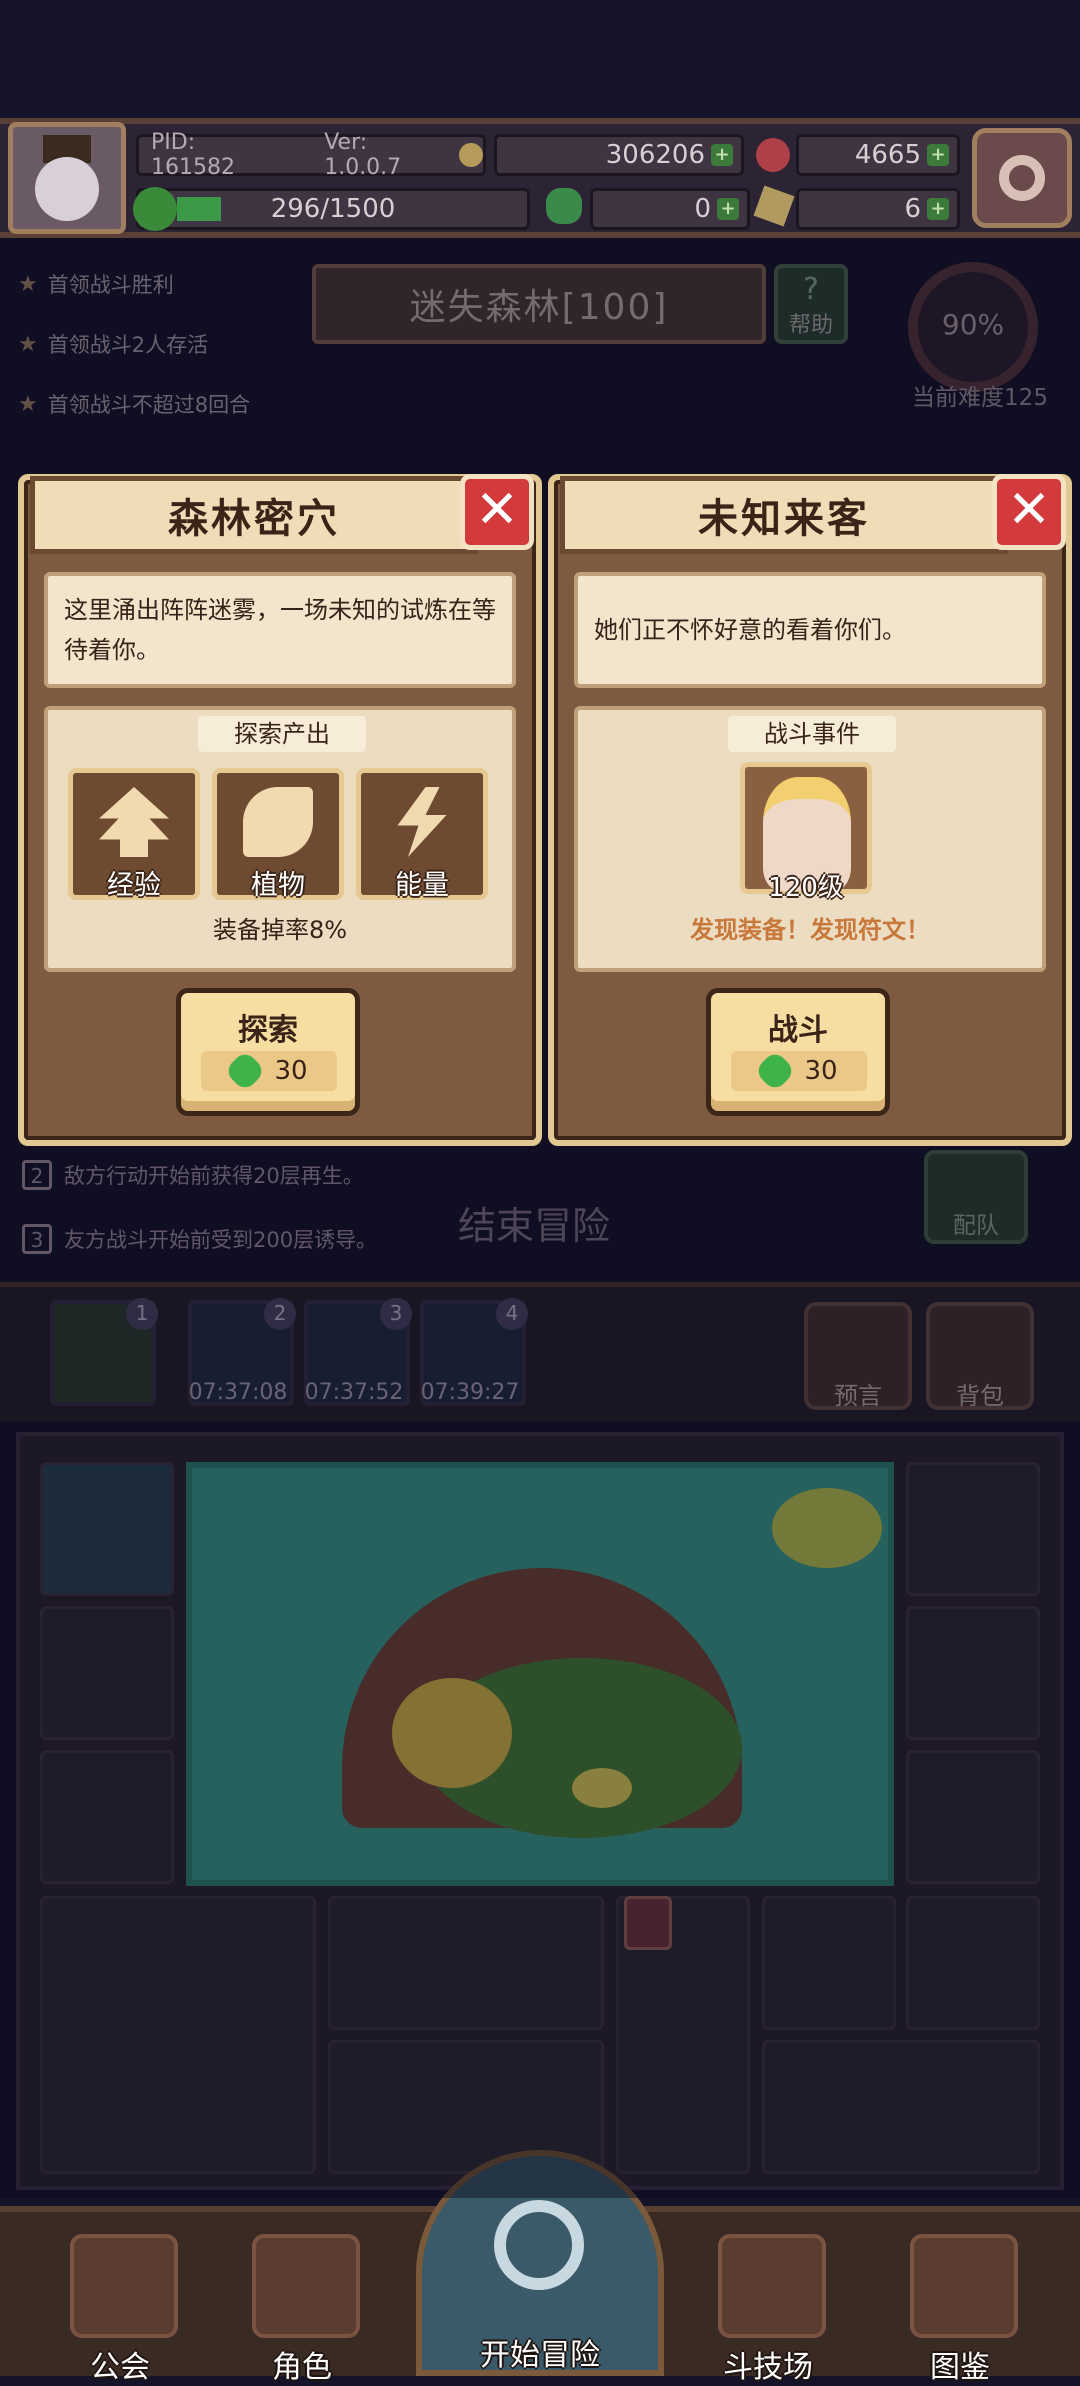 This screenshot has width=1080, height=2386. Describe the element at coordinates (960, 2298) in the screenshot. I see `nav-codex: 图鉴` at that location.